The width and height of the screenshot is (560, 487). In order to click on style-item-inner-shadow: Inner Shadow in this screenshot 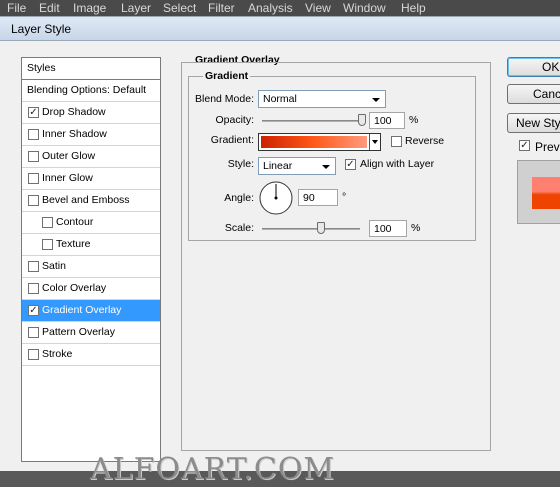, I will do `click(91, 135)`.